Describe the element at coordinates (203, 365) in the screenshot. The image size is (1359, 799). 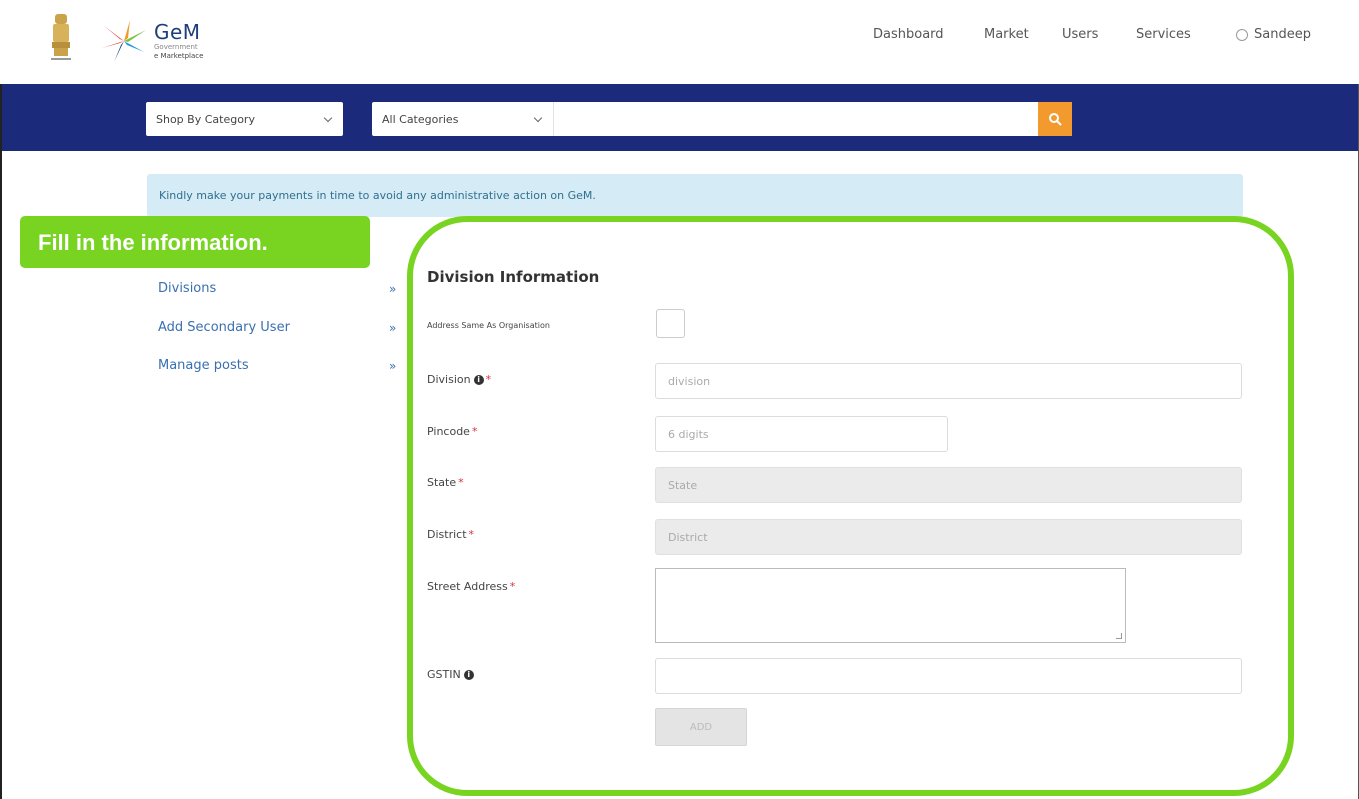
I see `sidebar-item-manage-posts: Manage posts` at that location.